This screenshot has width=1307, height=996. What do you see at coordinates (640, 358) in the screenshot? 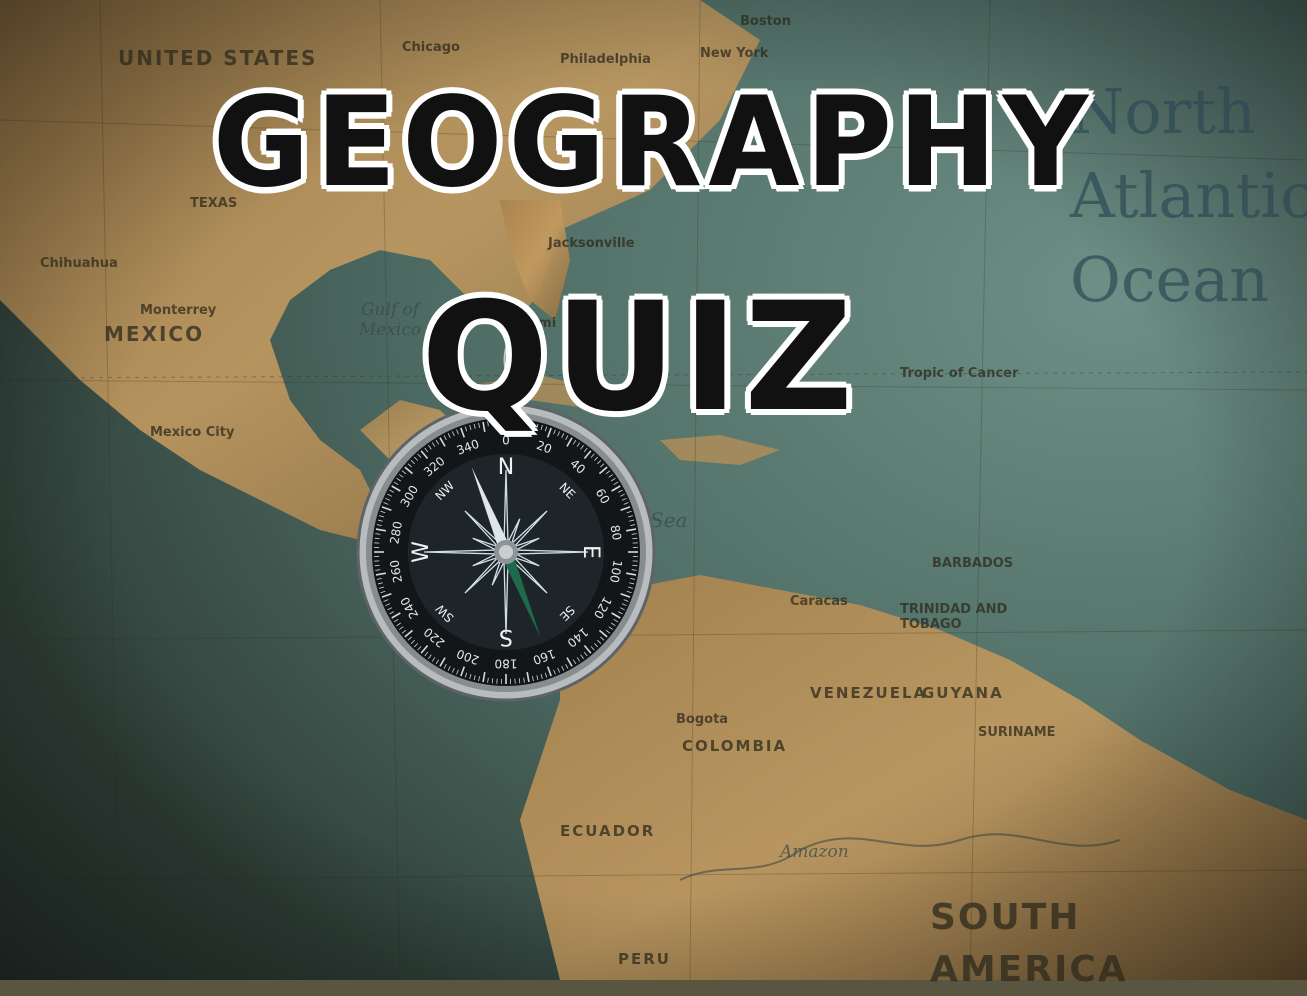
I see `quiz-title-line2: QUIZ` at bounding box center [640, 358].